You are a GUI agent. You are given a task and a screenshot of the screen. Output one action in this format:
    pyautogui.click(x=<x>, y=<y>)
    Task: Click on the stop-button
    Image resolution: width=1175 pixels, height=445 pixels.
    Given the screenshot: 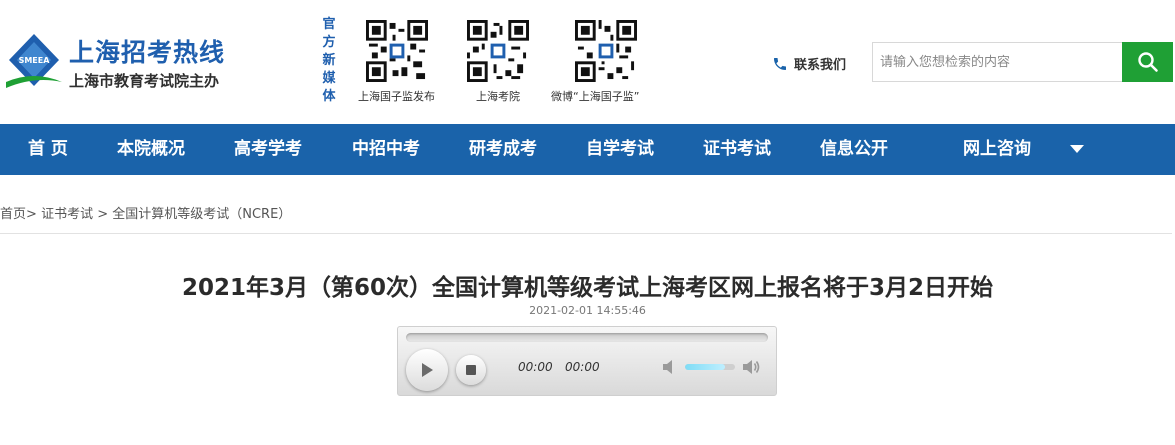 What is the action you would take?
    pyautogui.click(x=471, y=370)
    